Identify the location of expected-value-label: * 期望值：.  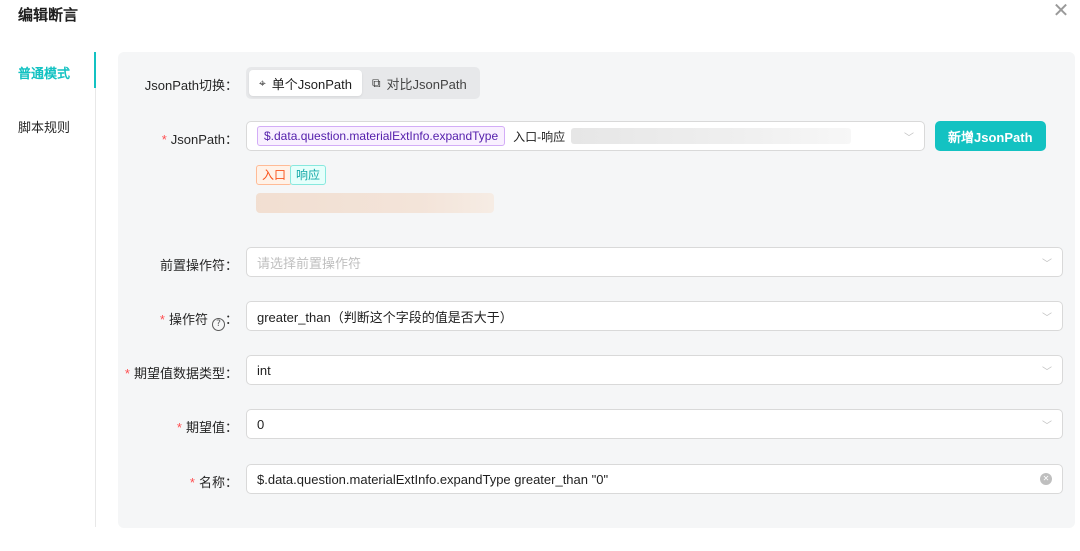
(207, 427).